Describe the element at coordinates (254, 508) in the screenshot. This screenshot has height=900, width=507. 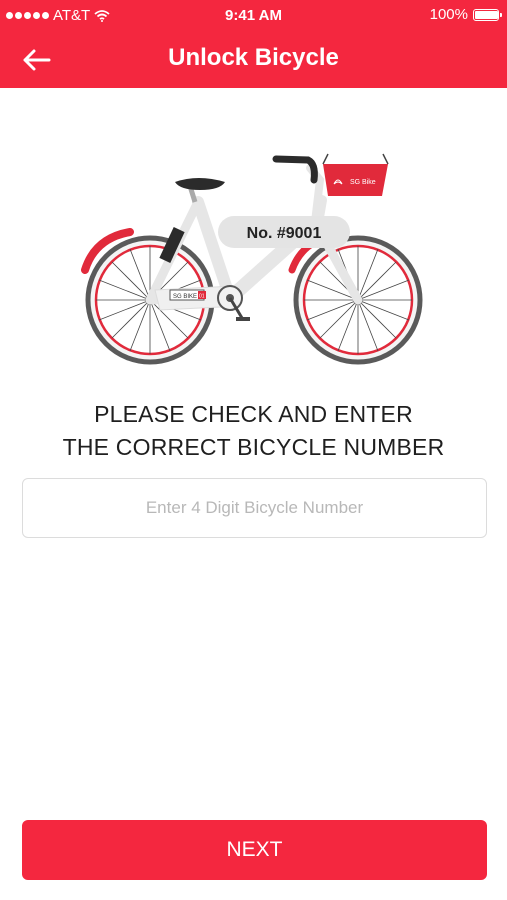
I see `bicycle-number-input` at that location.